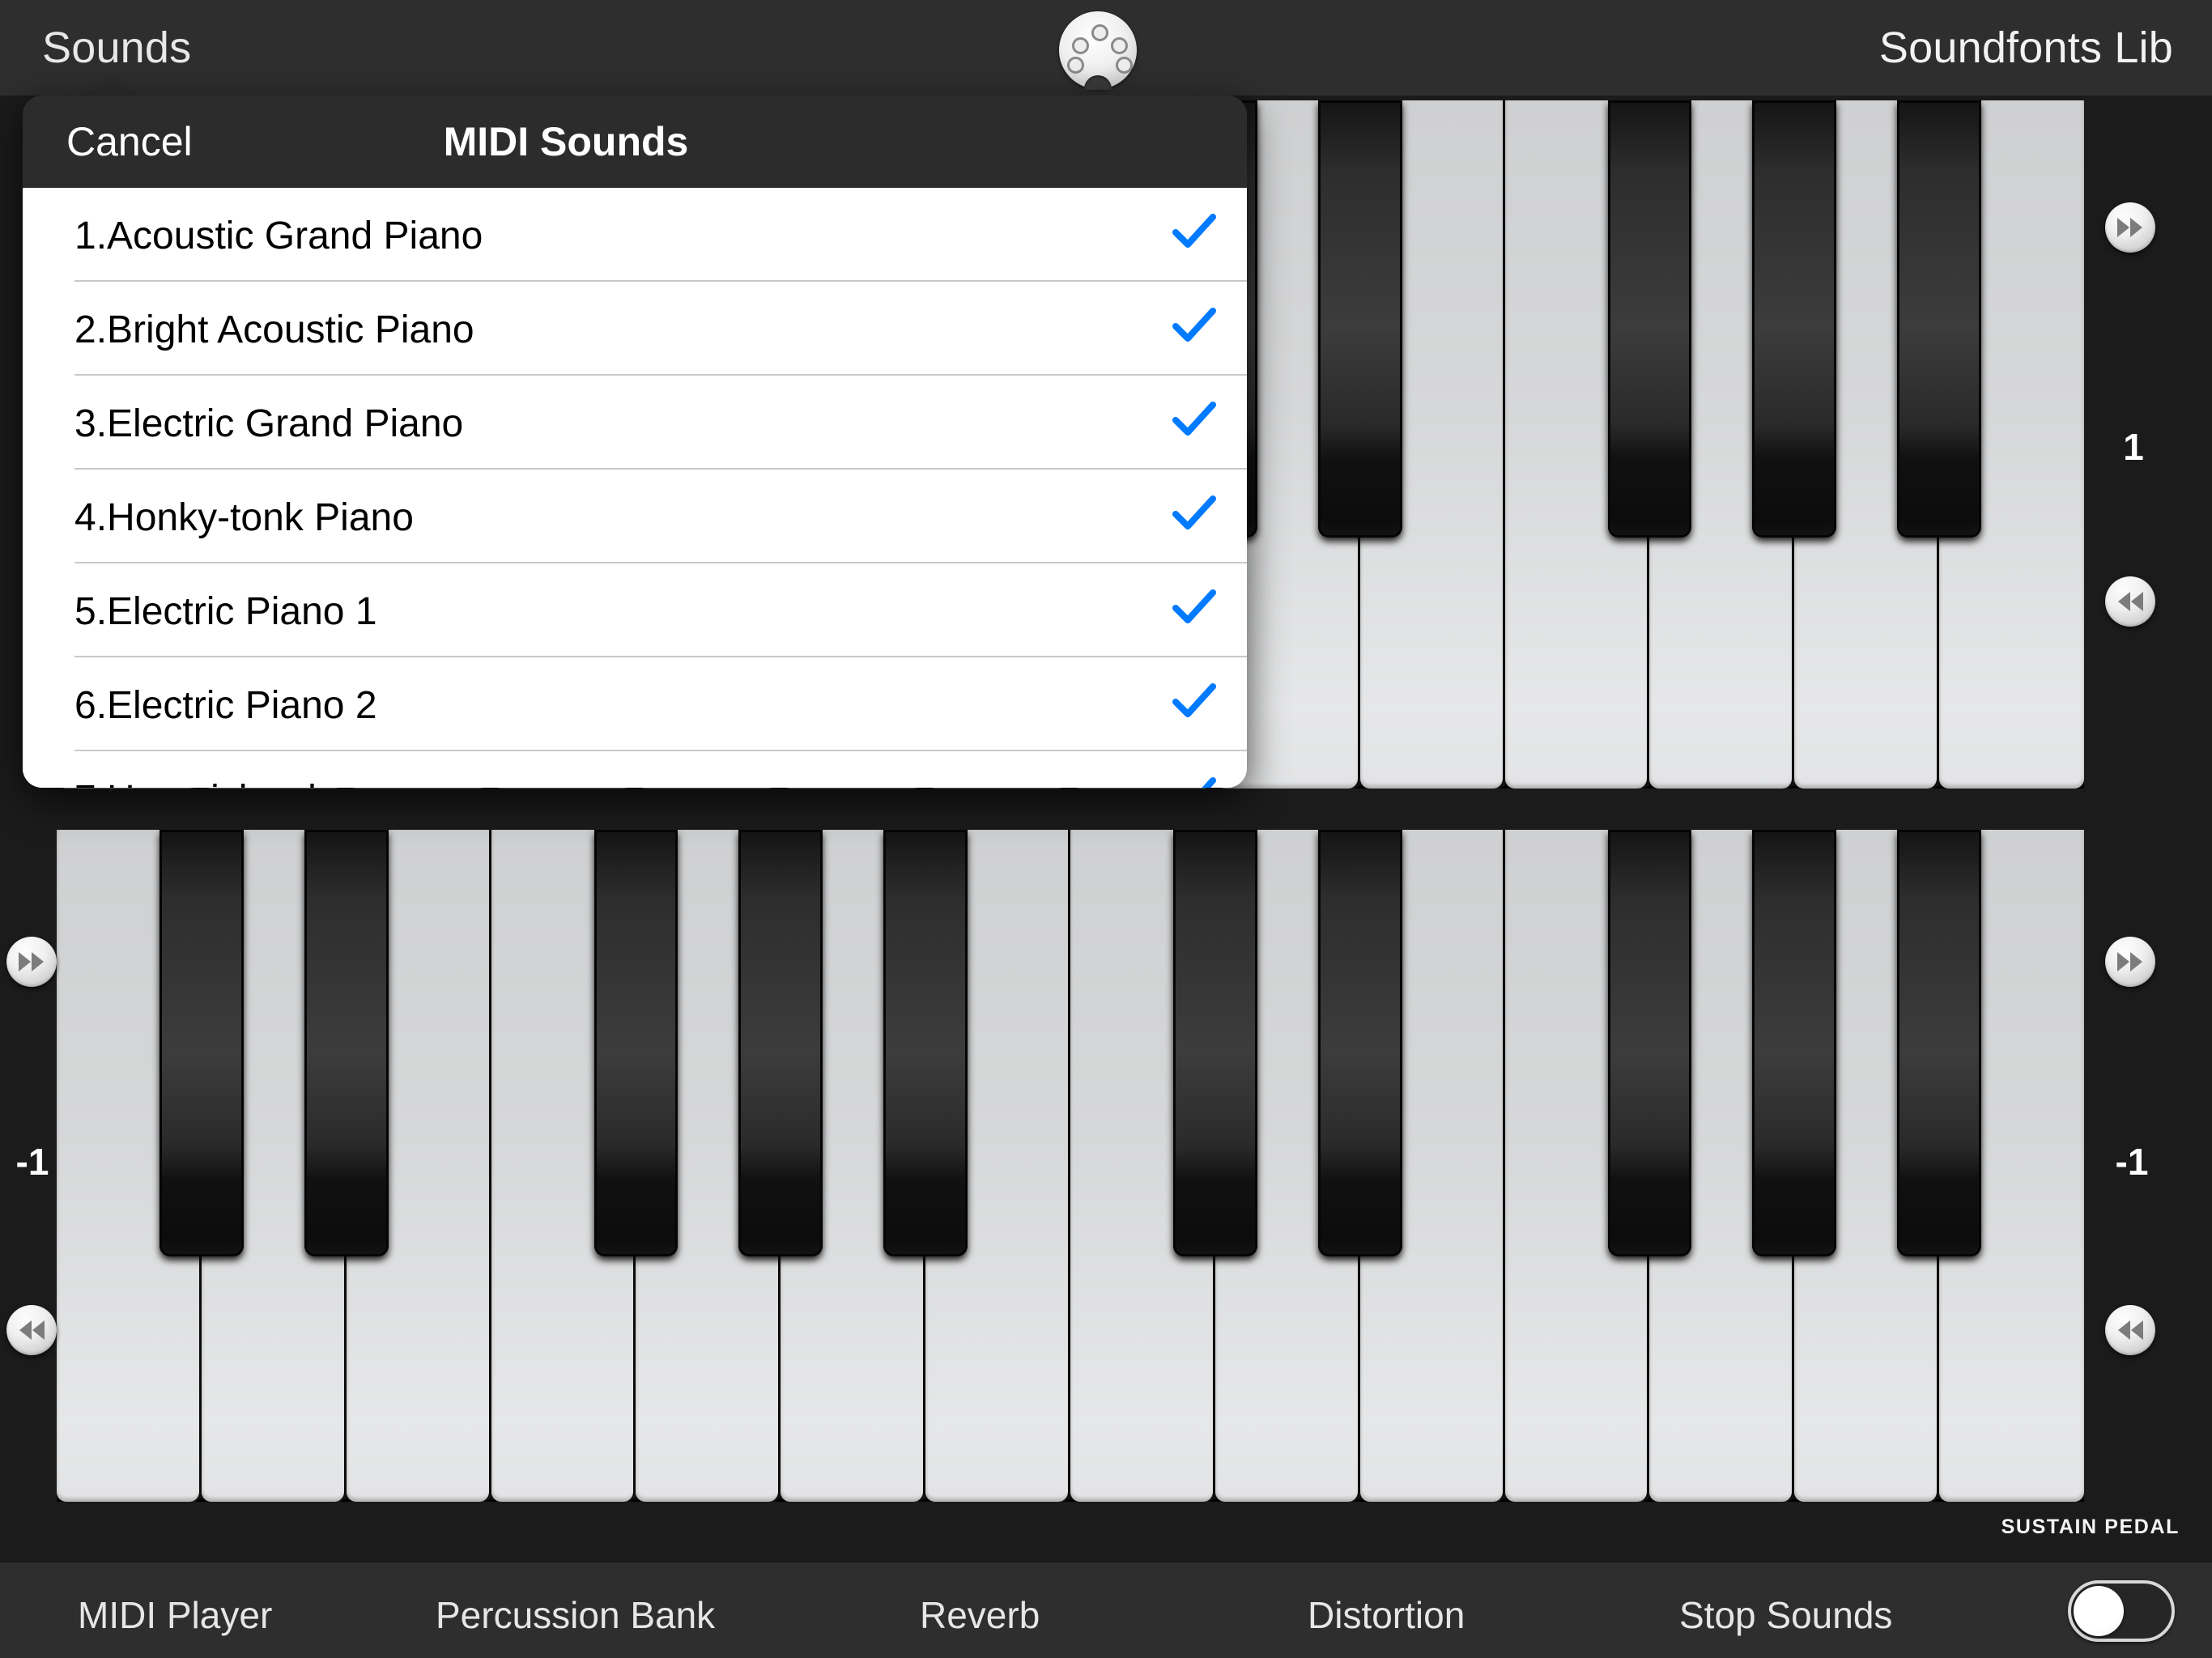  I want to click on upper-octave-down-button, so click(2130, 601).